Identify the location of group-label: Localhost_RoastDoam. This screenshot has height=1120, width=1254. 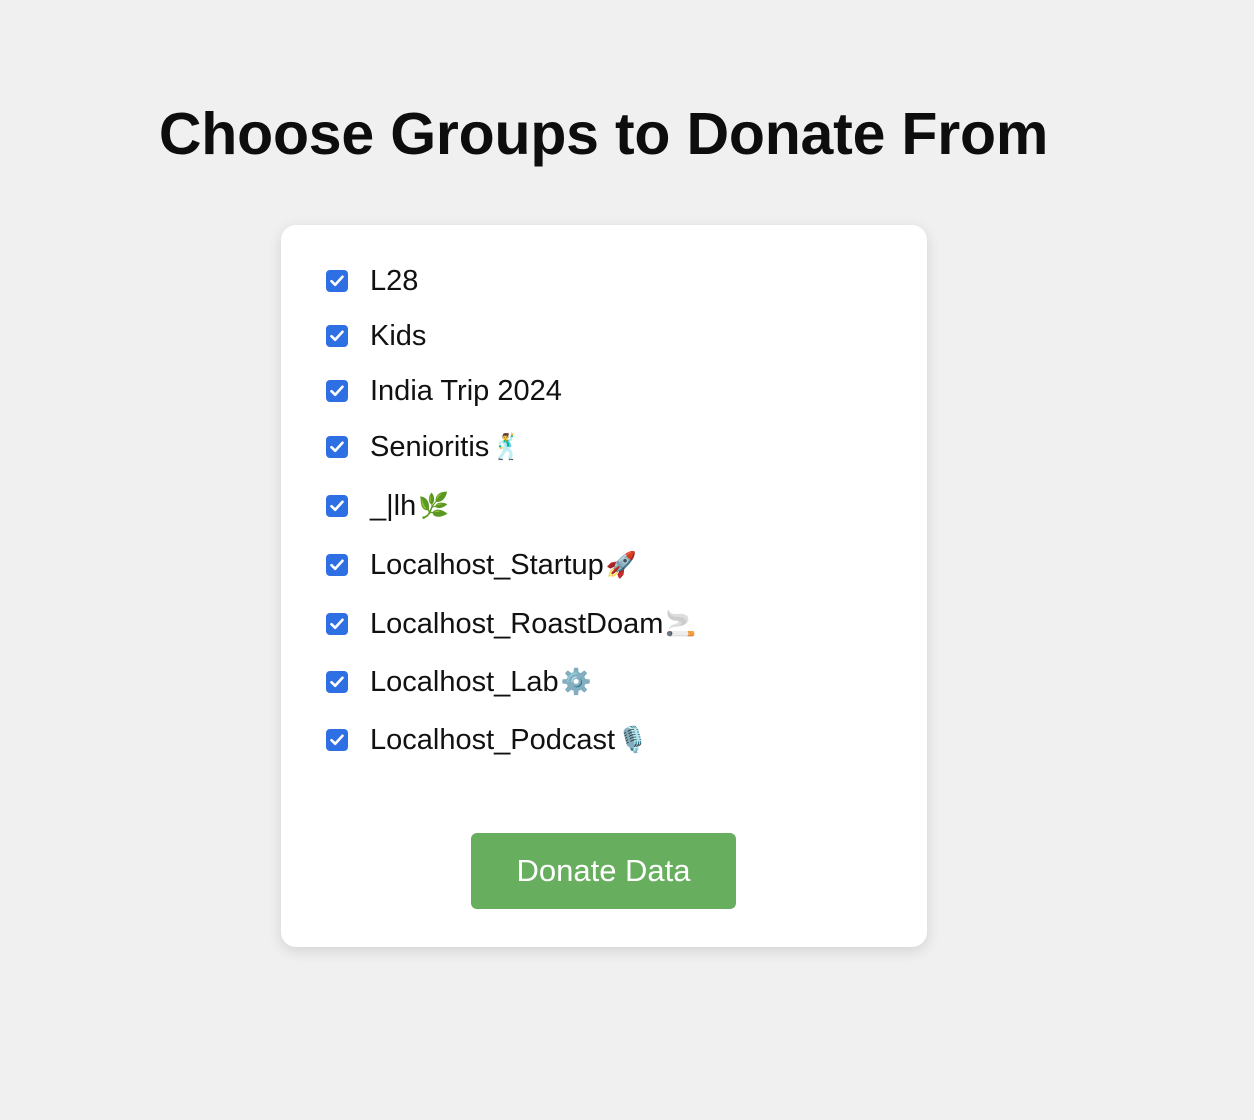
(517, 624).